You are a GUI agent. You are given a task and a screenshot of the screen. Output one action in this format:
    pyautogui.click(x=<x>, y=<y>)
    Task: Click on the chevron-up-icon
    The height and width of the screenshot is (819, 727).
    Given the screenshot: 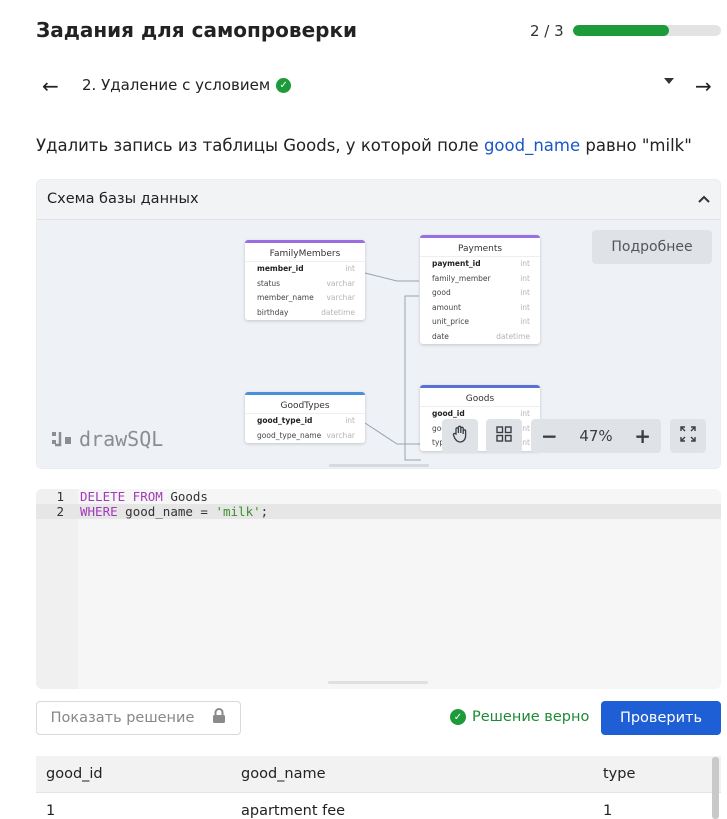 What is the action you would take?
    pyautogui.click(x=704, y=200)
    